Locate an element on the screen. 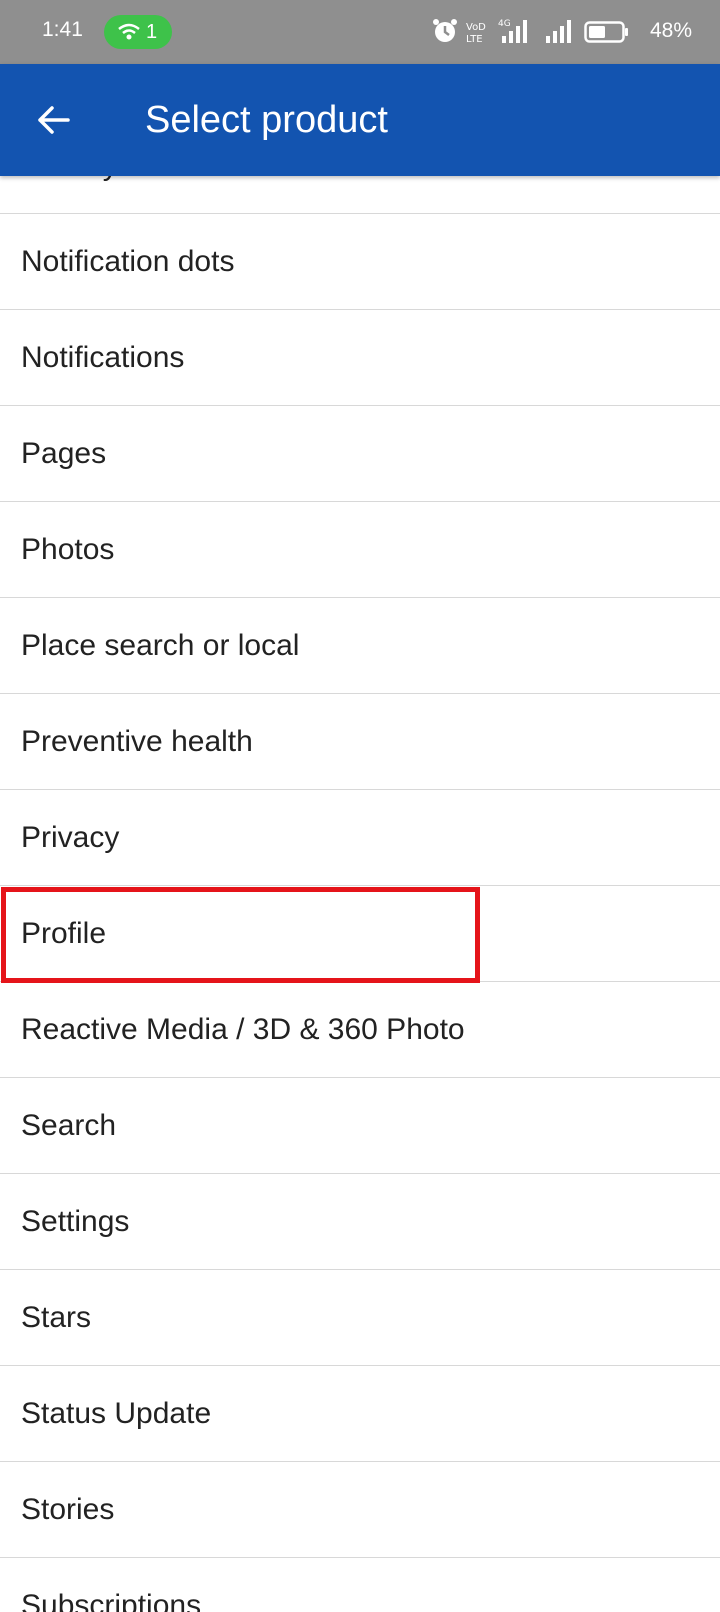 This screenshot has width=720, height=1612. list-item-privacy: Privacy is located at coordinates (360, 838).